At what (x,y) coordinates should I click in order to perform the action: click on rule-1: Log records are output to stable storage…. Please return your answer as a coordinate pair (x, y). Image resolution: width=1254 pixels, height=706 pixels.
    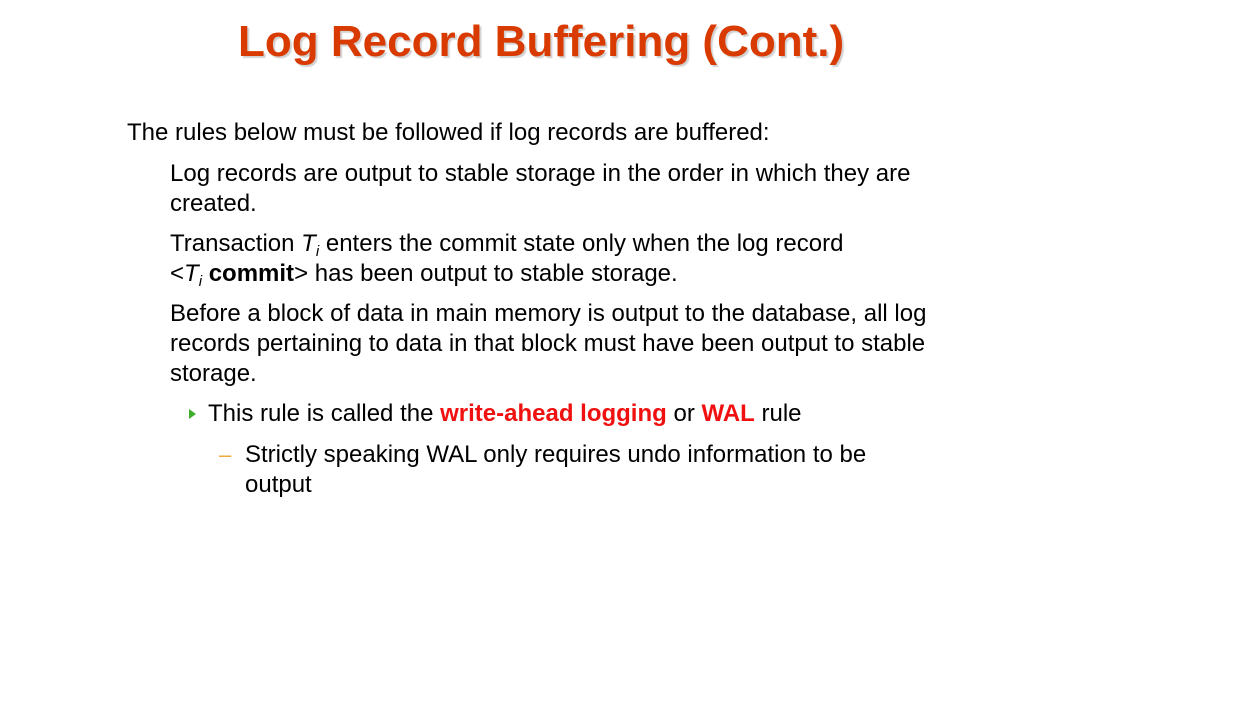
    Looking at the image, I should click on (540, 188).